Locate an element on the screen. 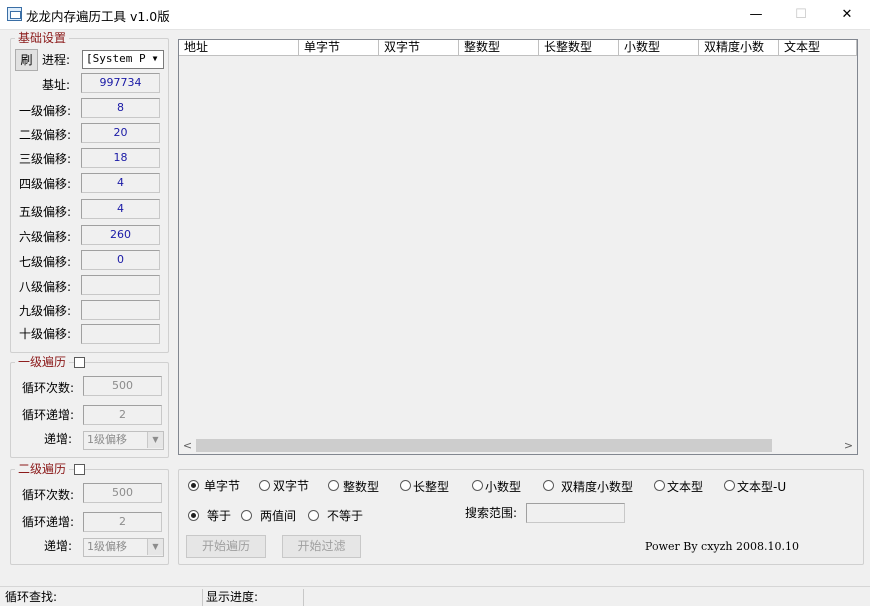 This screenshot has height=606, width=870. offset-6-field: 260 is located at coordinates (120, 235).